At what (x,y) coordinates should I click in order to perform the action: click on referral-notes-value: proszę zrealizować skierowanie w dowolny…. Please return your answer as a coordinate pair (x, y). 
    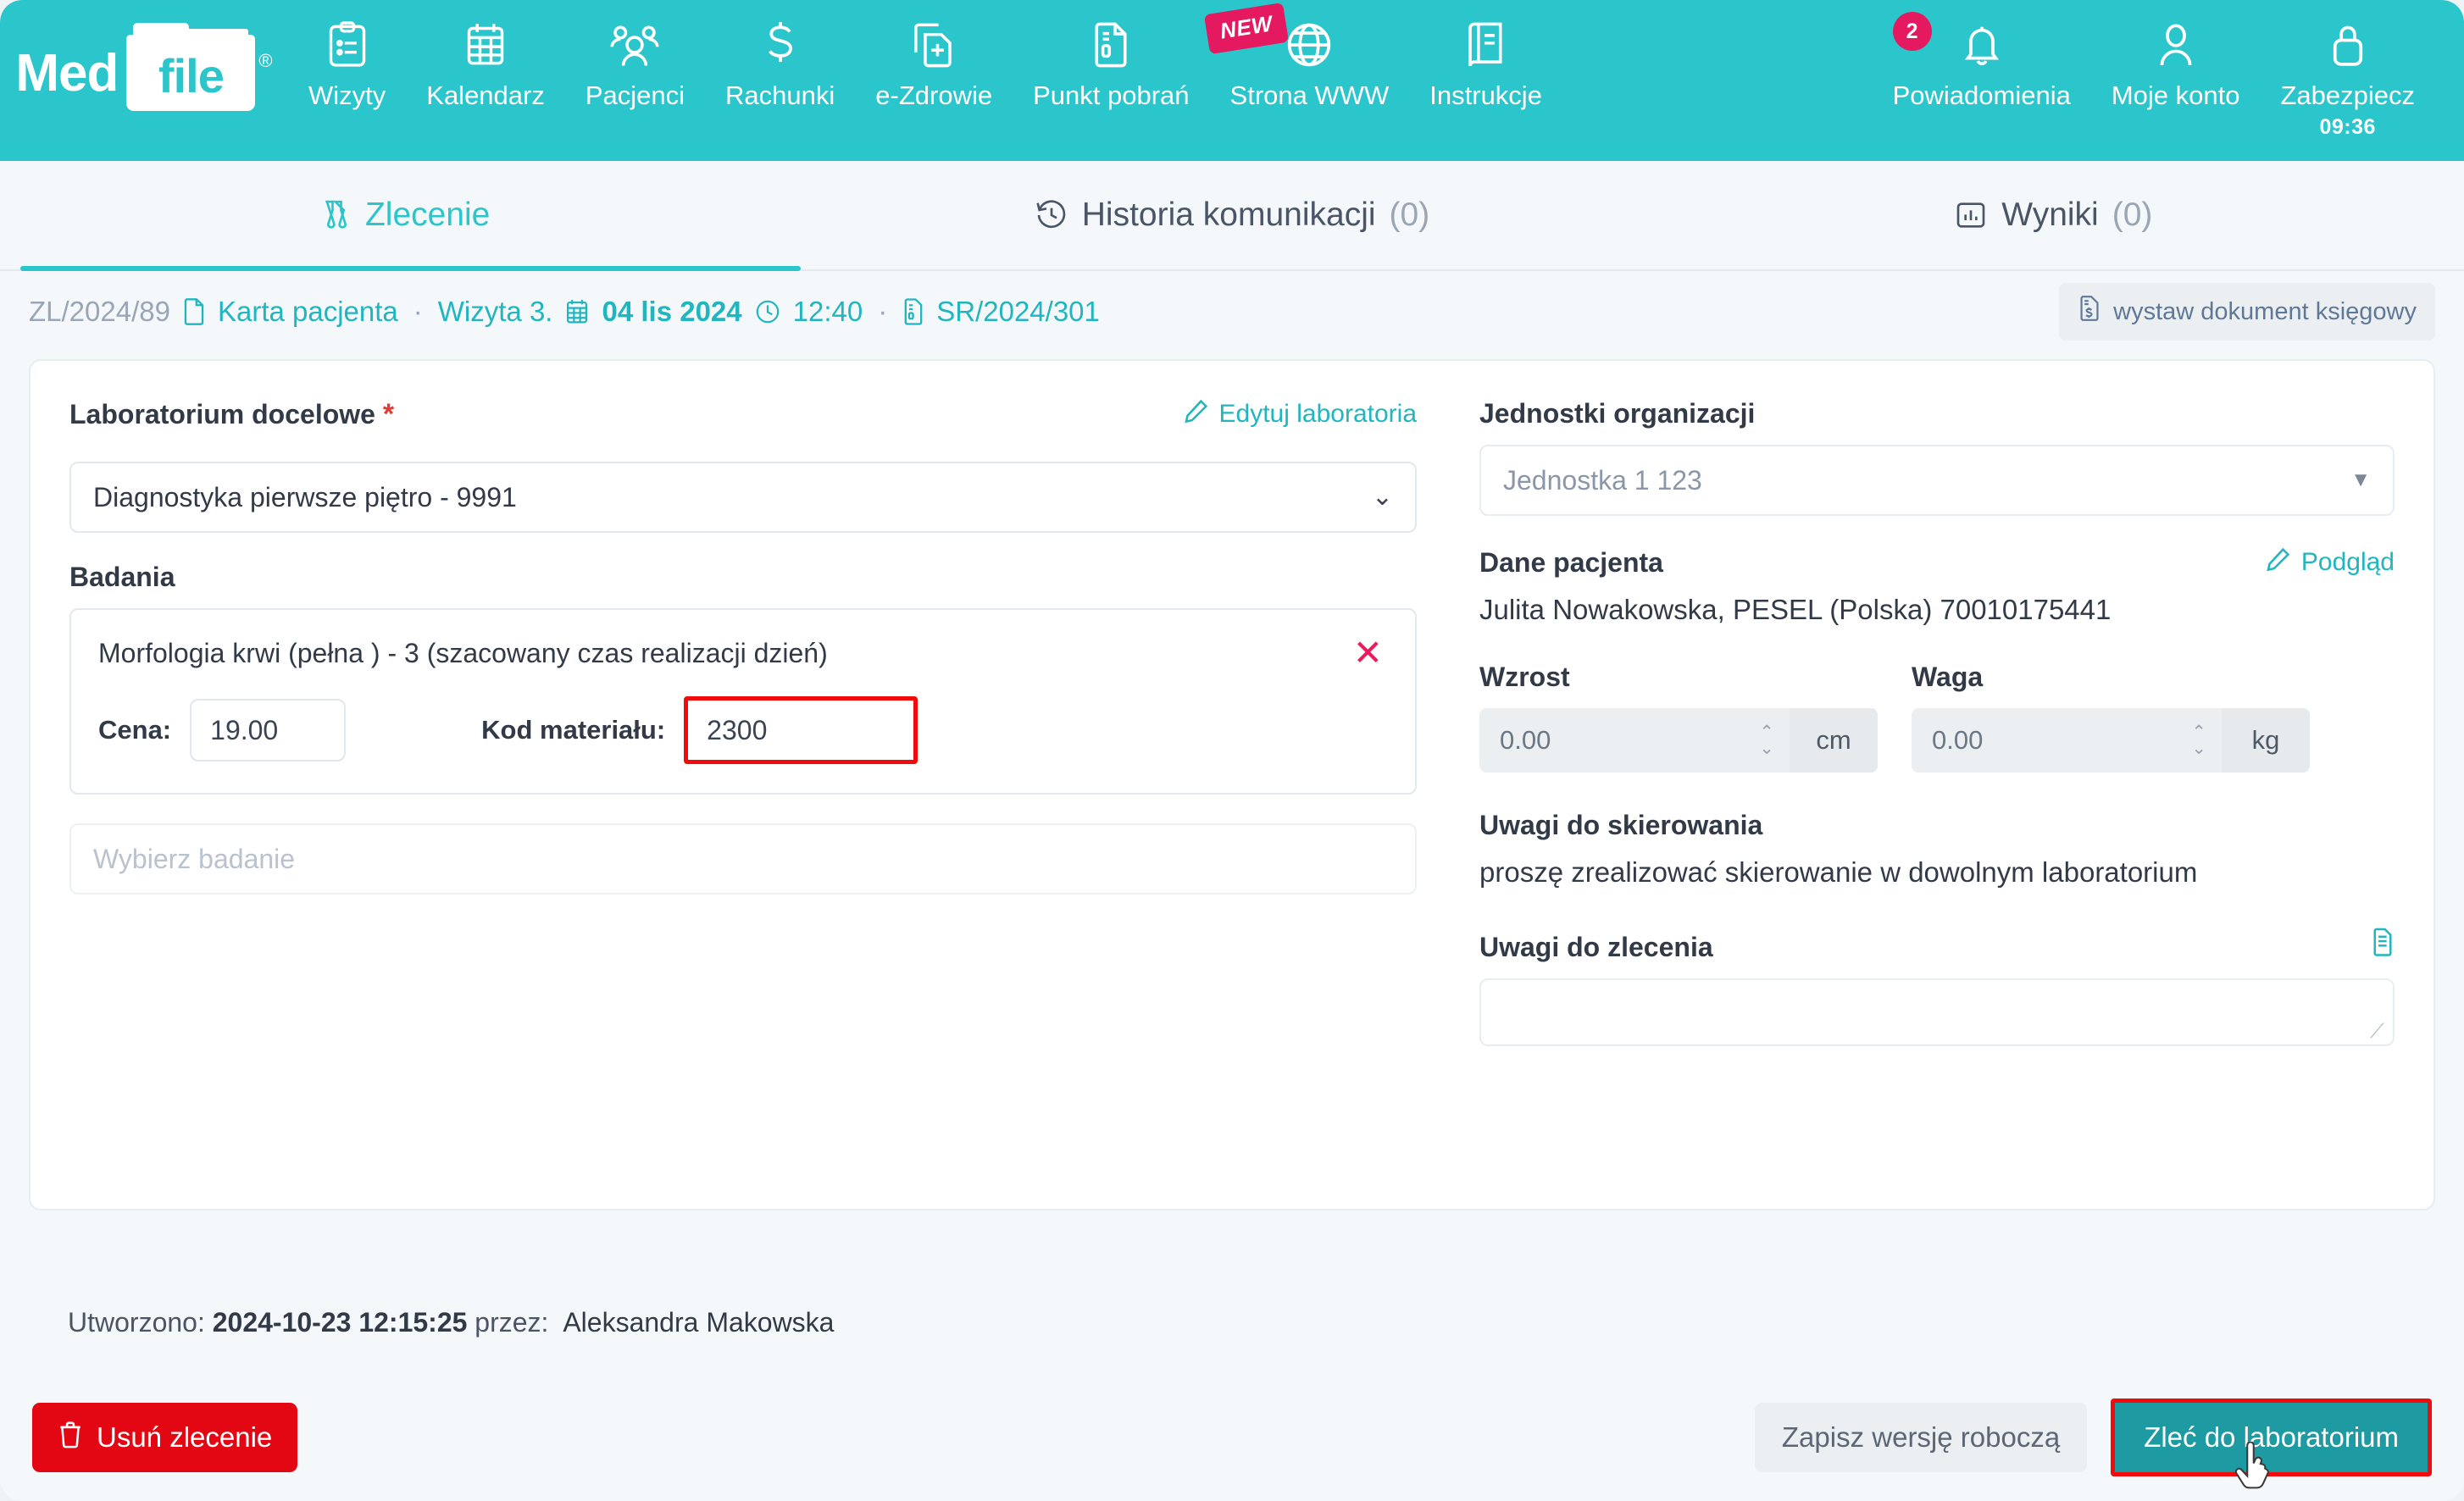
    Looking at the image, I should click on (1838, 872).